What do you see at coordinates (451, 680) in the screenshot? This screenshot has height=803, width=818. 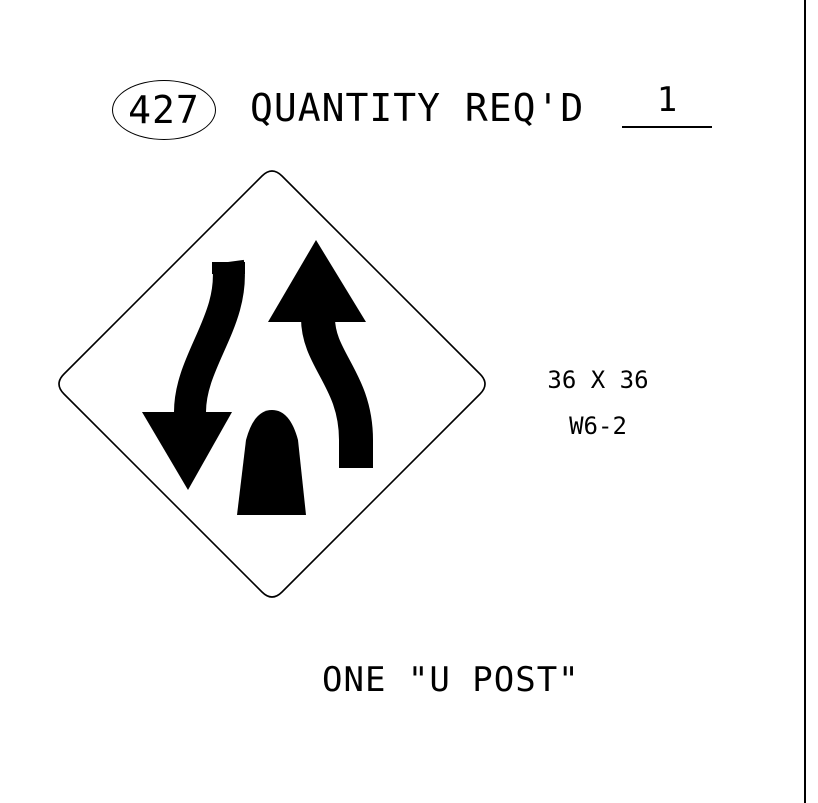 I see `post-note: ONE "U POST"` at bounding box center [451, 680].